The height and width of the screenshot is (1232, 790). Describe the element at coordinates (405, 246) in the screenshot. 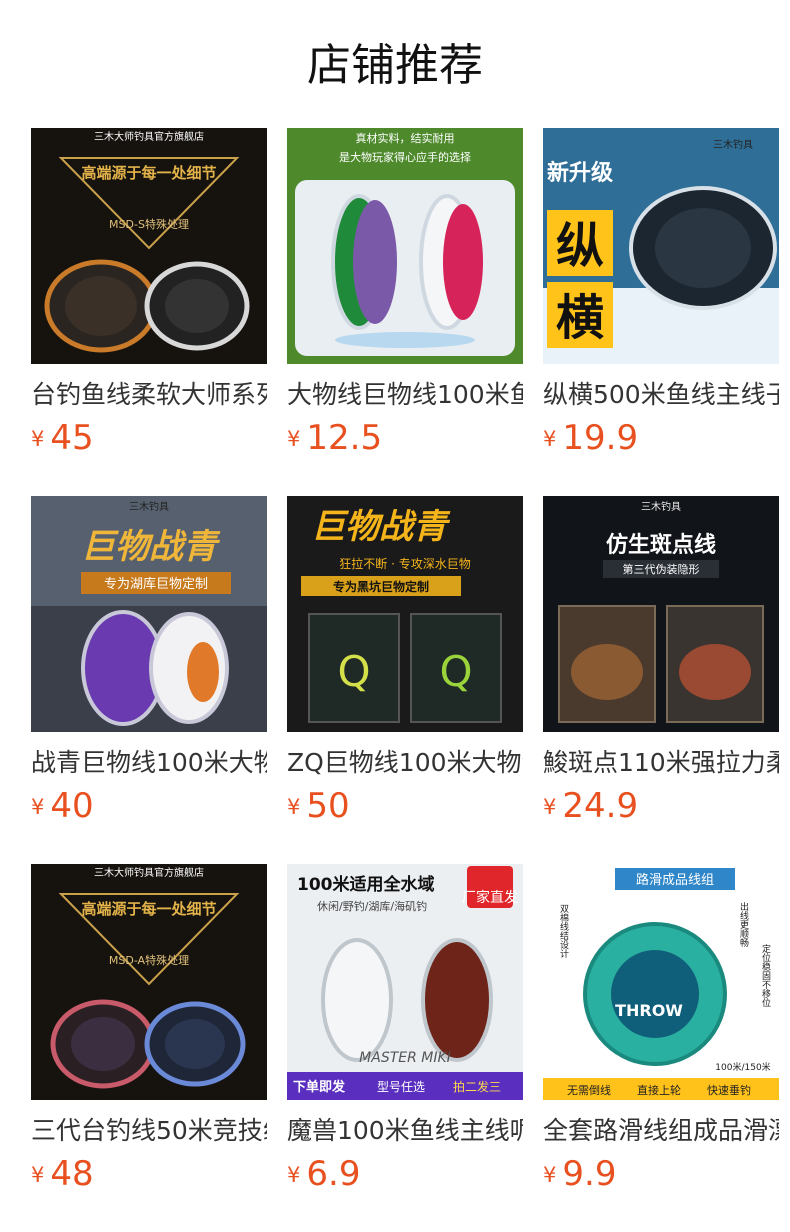

I see `product-image: 真材实料，结实耐用 是大物玩家得心应手的选择` at that location.